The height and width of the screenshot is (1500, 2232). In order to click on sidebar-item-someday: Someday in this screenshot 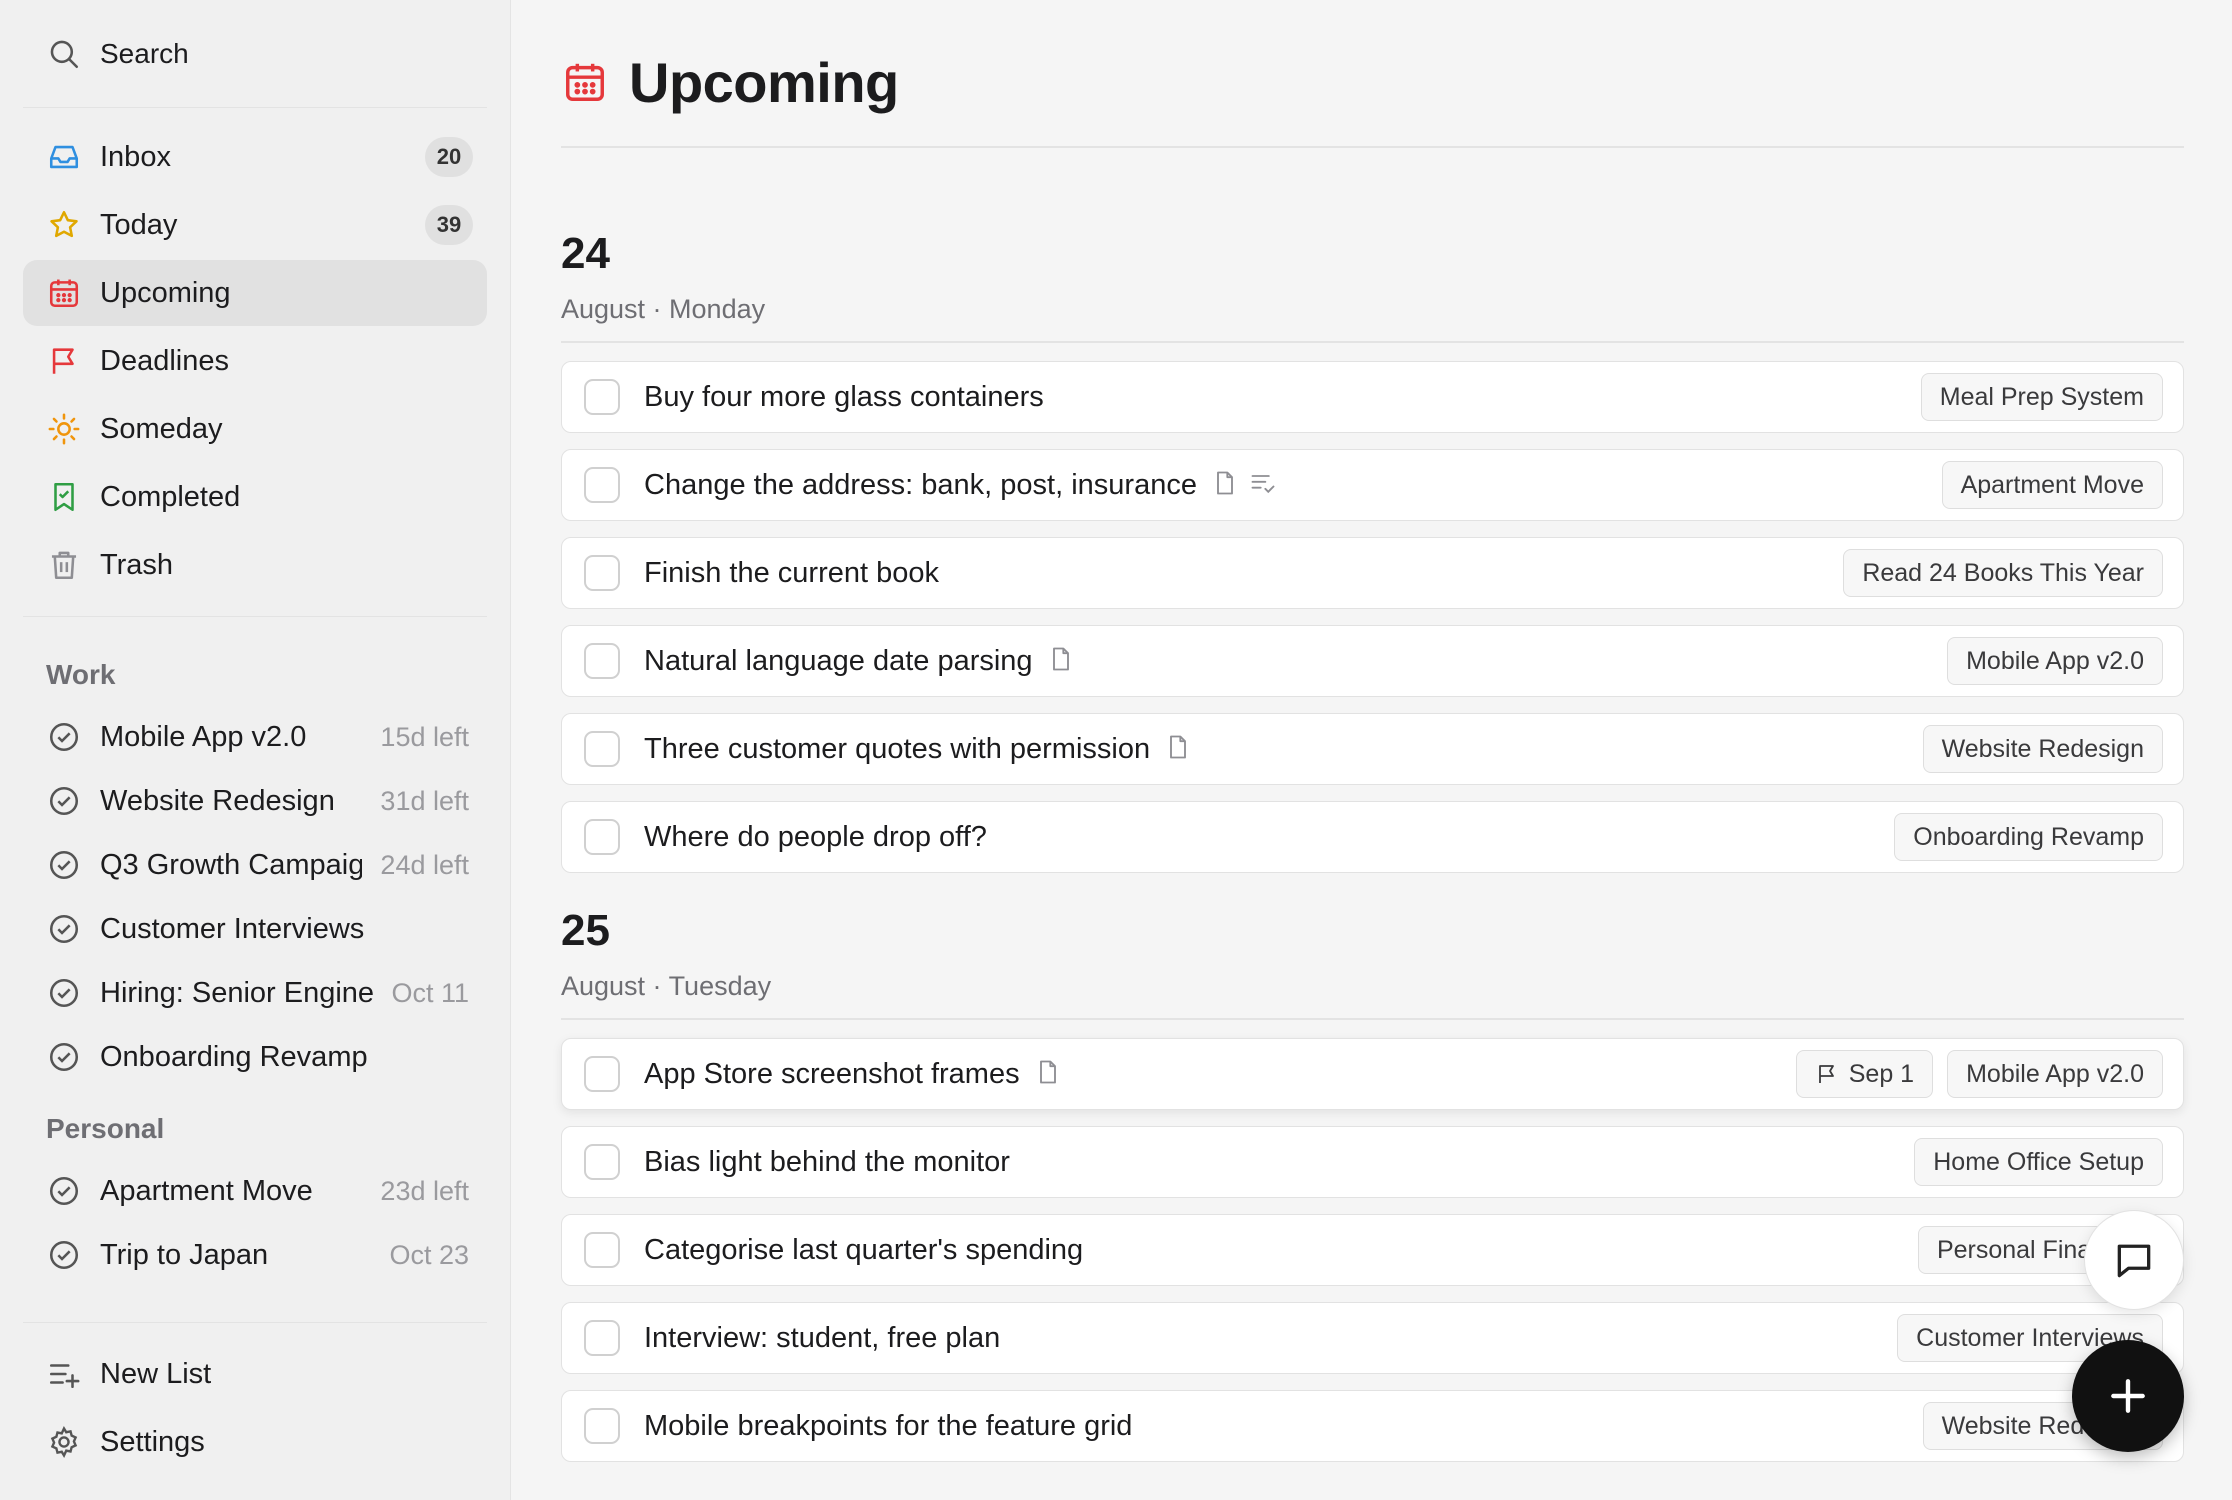, I will do `click(255, 429)`.